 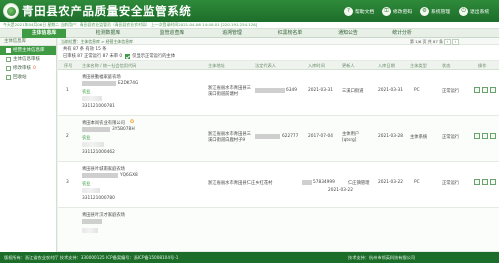 I want to click on main-nav: 主体信息库 检测数据库 监管巡查库 追溯管理 红黑榜名单 通知公告 统计分析, so click(x=249, y=33).